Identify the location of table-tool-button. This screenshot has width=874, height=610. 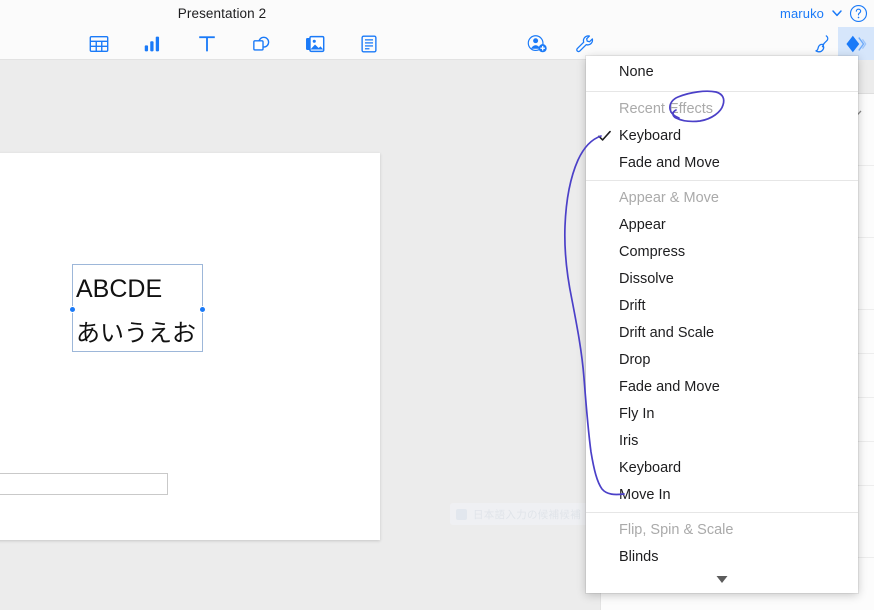
(99, 44).